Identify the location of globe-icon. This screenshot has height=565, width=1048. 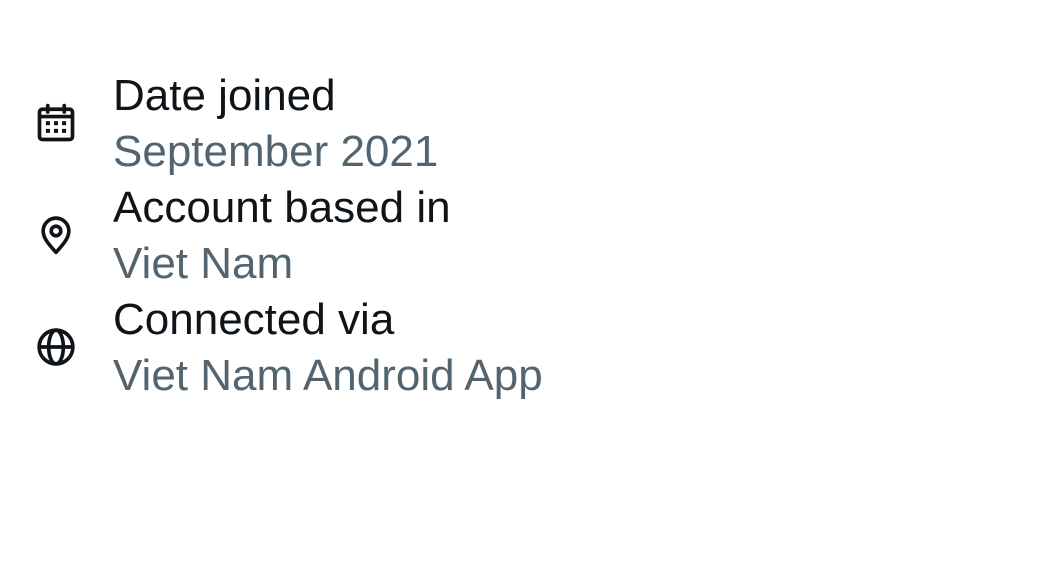
(56, 347).